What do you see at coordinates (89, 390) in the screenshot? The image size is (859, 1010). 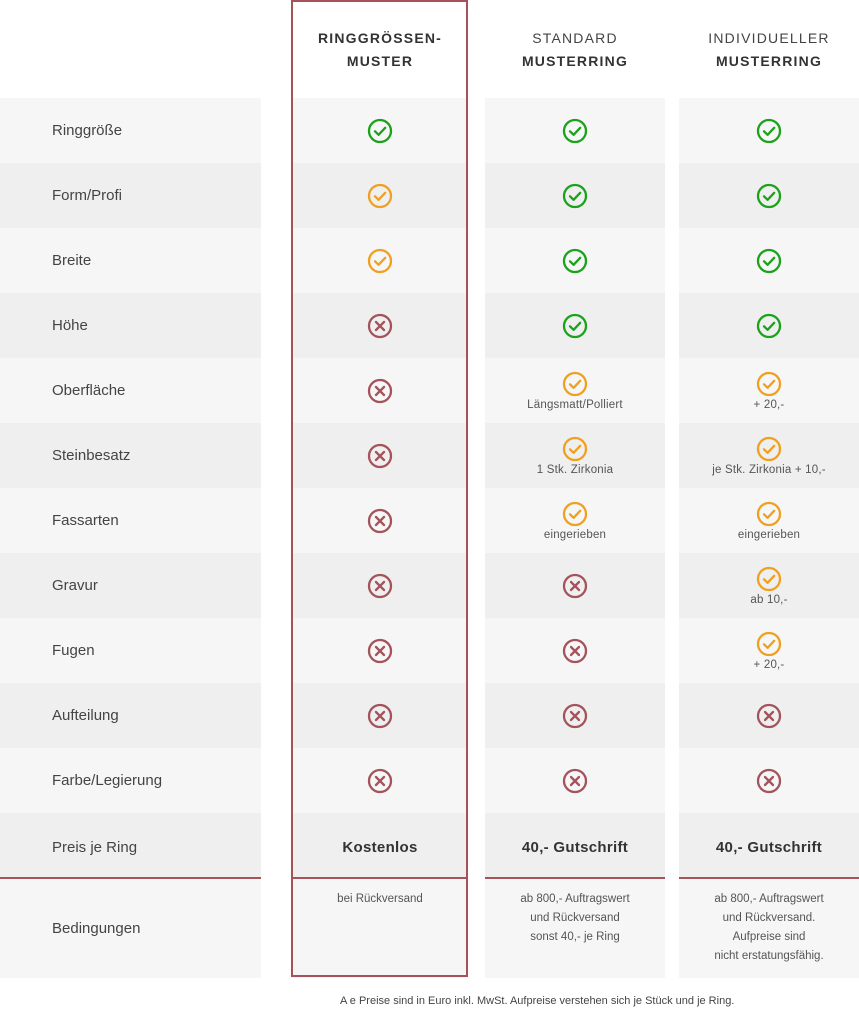 I see `row-label: Oberfläche` at bounding box center [89, 390].